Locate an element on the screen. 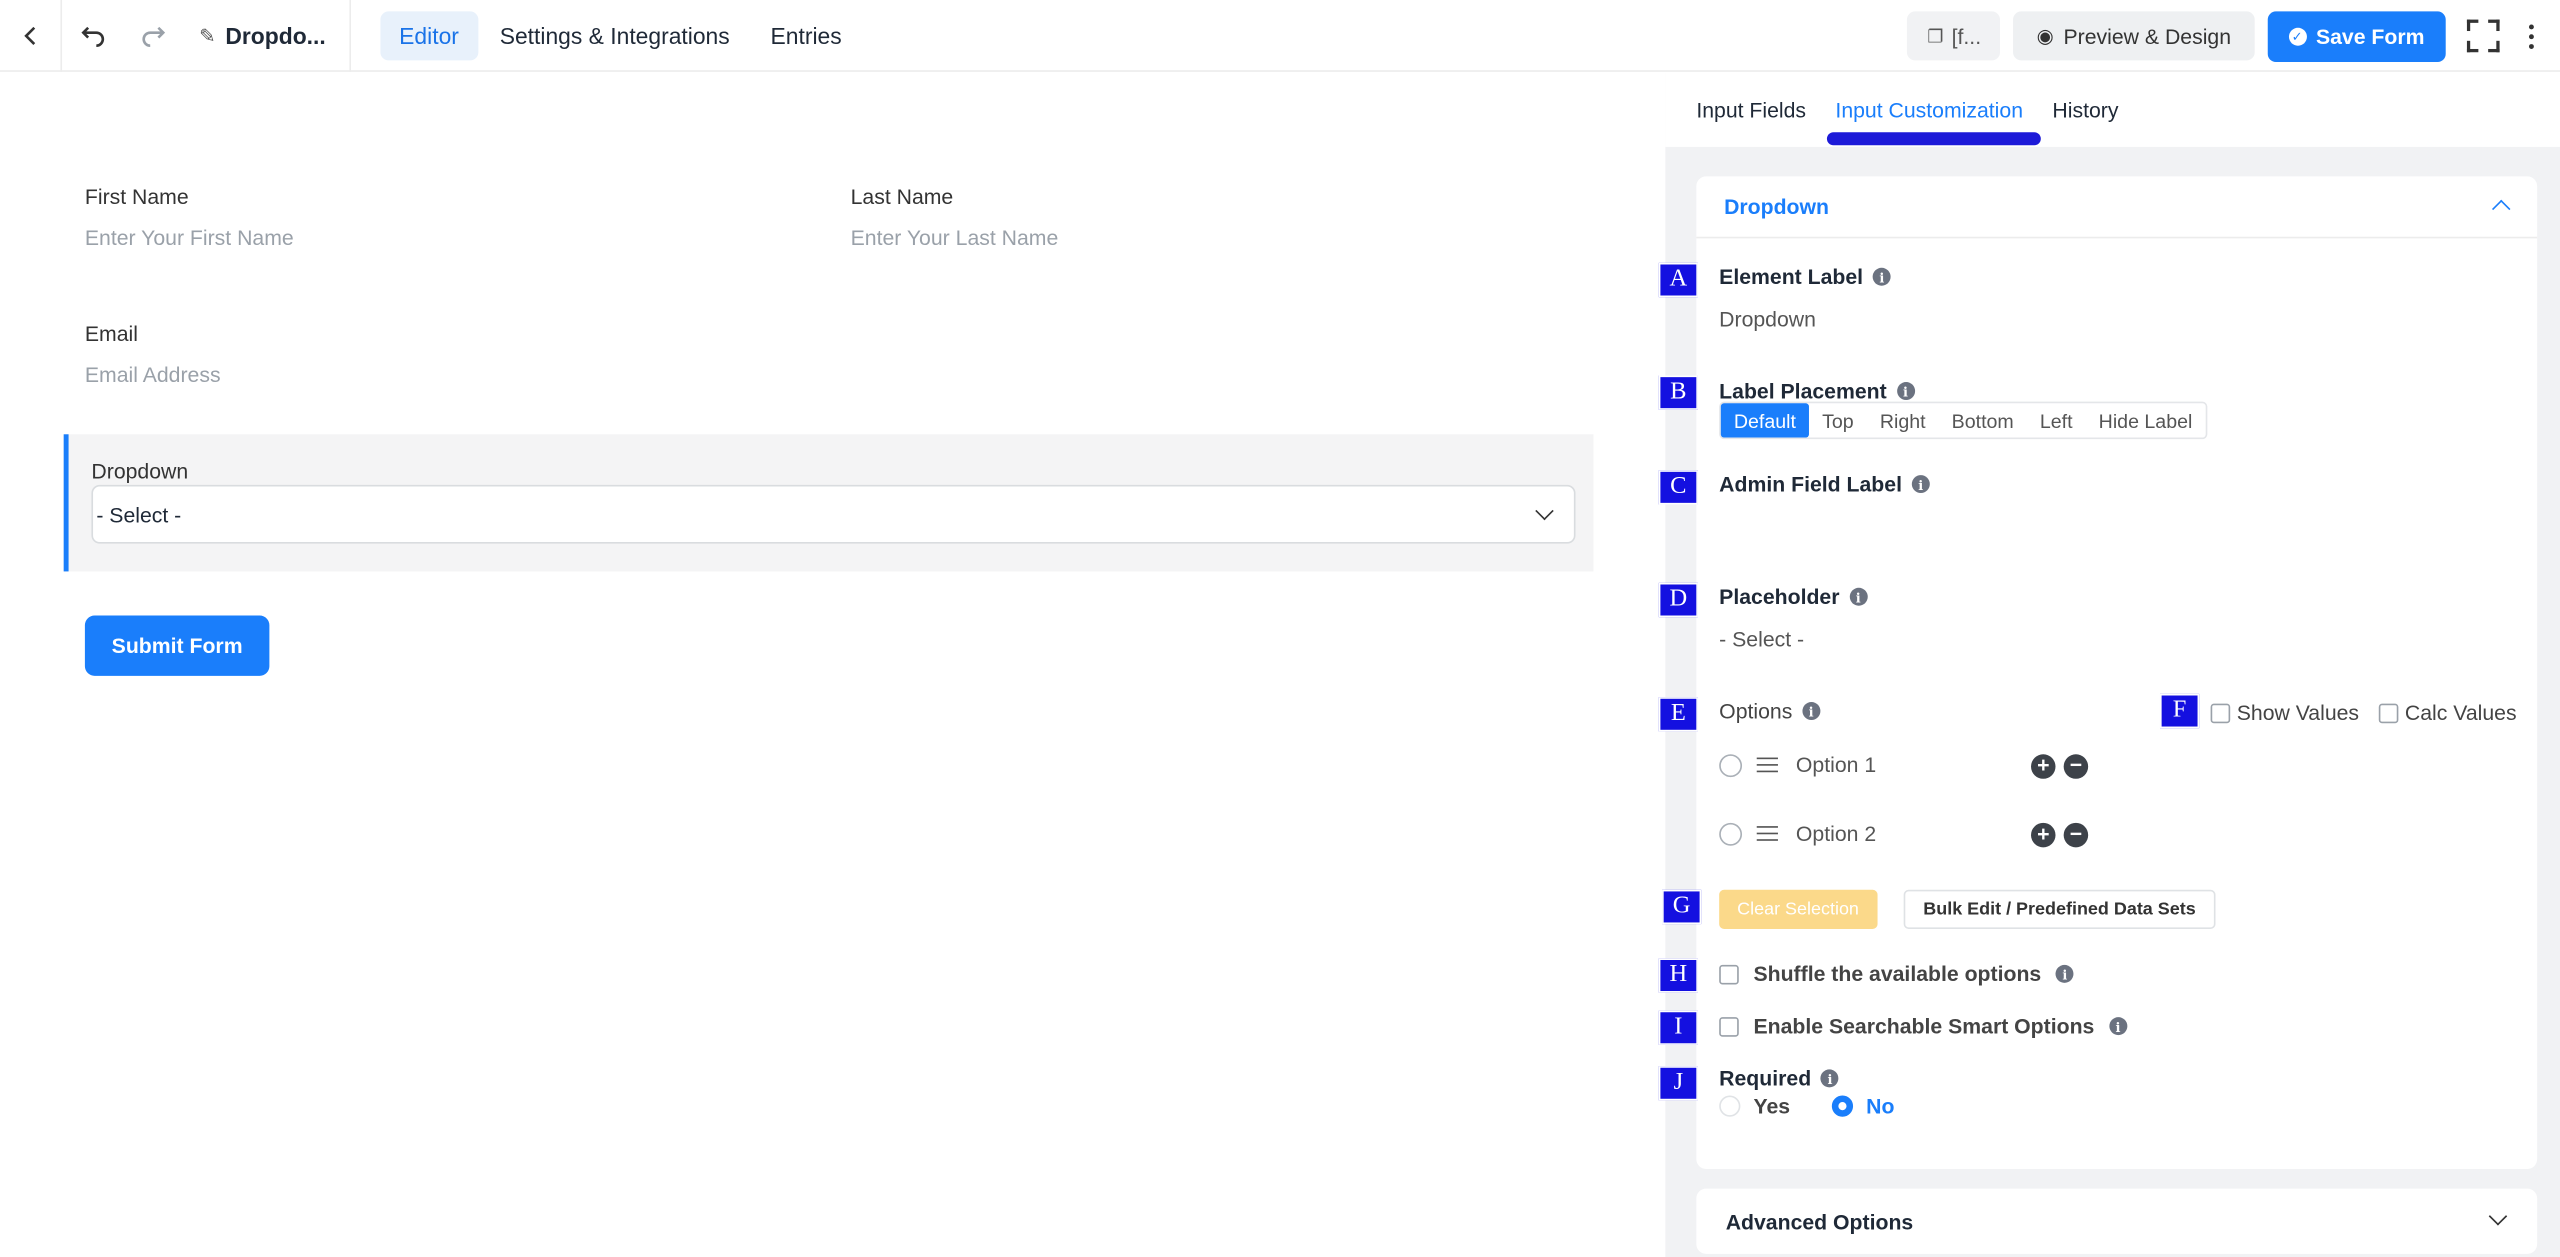  nav-entries: Entries is located at coordinates (806, 35).